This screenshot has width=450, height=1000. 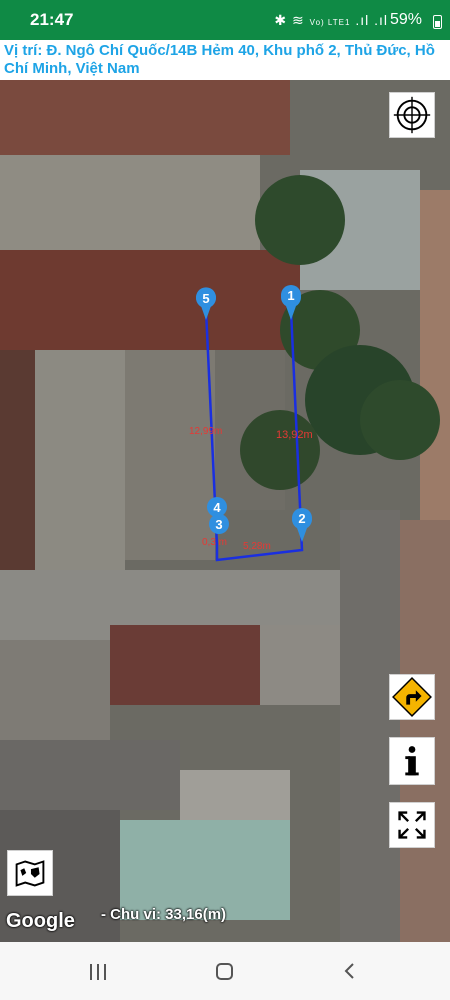 What do you see at coordinates (281, 20) in the screenshot?
I see `bluetooth-icon: ✱` at bounding box center [281, 20].